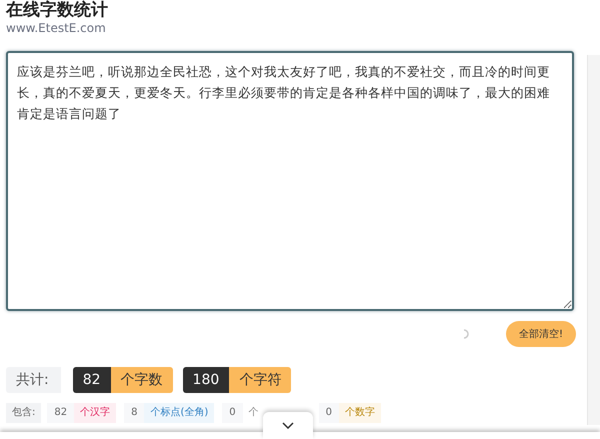 The image size is (600, 439). What do you see at coordinates (466, 334) in the screenshot?
I see `spinner-icon` at bounding box center [466, 334].